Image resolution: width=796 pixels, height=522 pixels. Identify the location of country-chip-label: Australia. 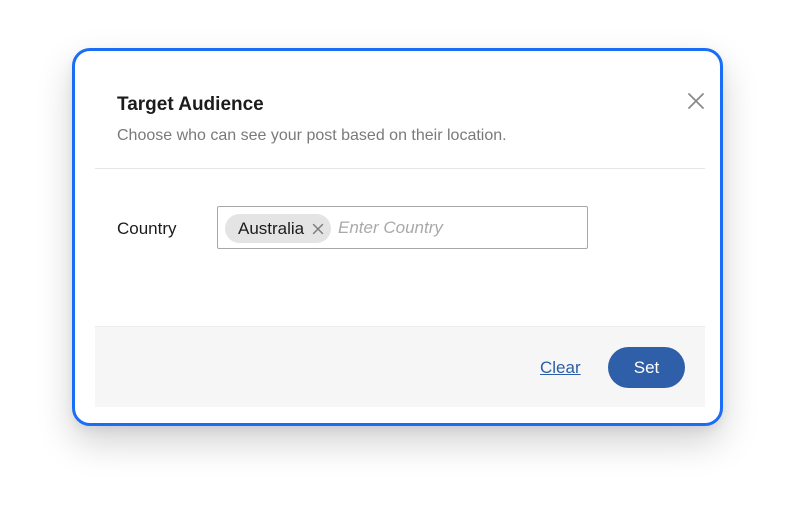
(271, 228).